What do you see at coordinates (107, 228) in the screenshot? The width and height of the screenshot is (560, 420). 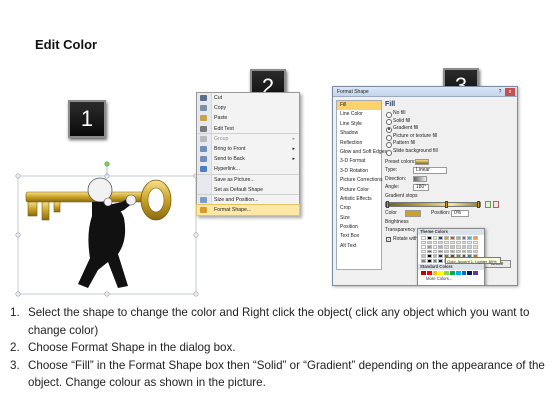 I see `key-man-clipart` at bounding box center [107, 228].